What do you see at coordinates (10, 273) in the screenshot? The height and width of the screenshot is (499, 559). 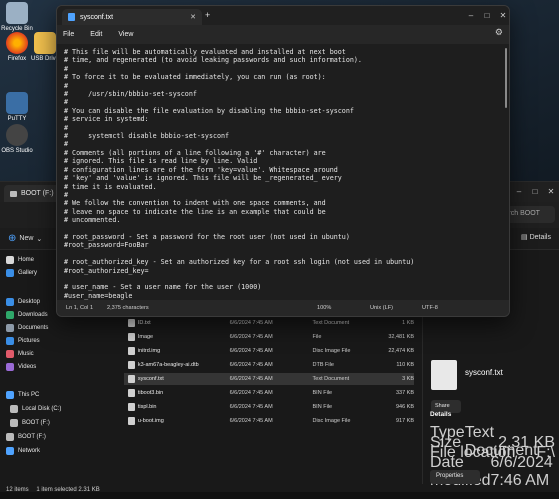 I see `gallery-icon` at bounding box center [10, 273].